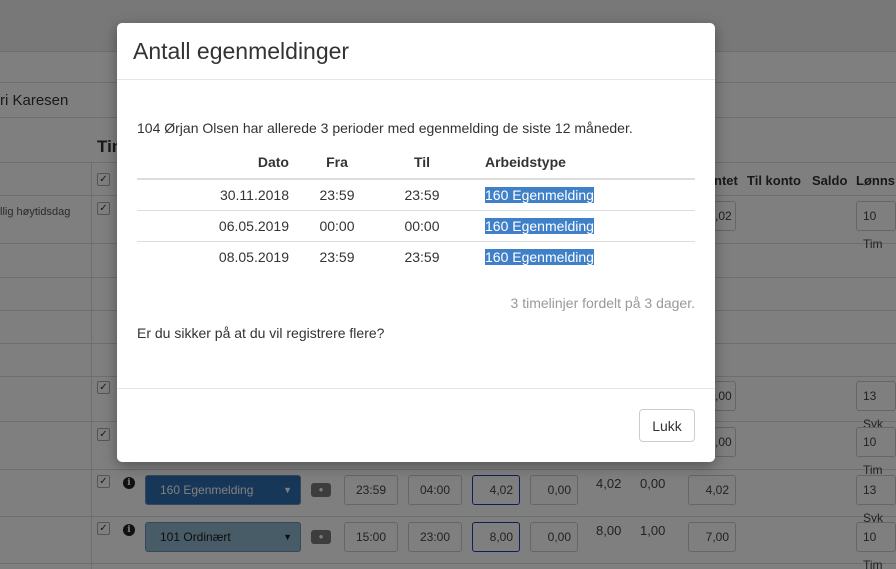 The width and height of the screenshot is (896, 569). What do you see at coordinates (217, 194) in the screenshot?
I see `cell-dato: 30.11.2018` at bounding box center [217, 194].